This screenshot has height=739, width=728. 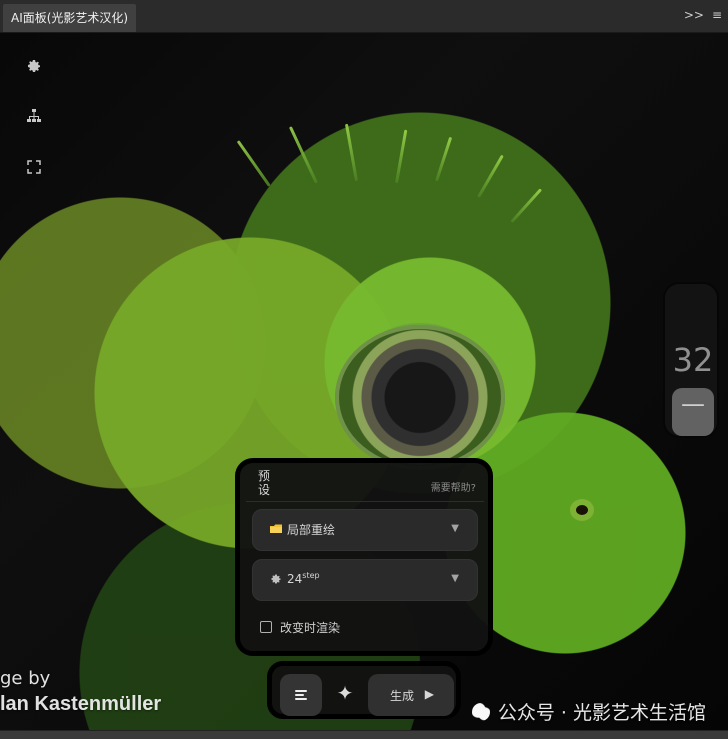 I want to click on bottom-action-bar: ✦ 生成 ▶, so click(x=364, y=690).